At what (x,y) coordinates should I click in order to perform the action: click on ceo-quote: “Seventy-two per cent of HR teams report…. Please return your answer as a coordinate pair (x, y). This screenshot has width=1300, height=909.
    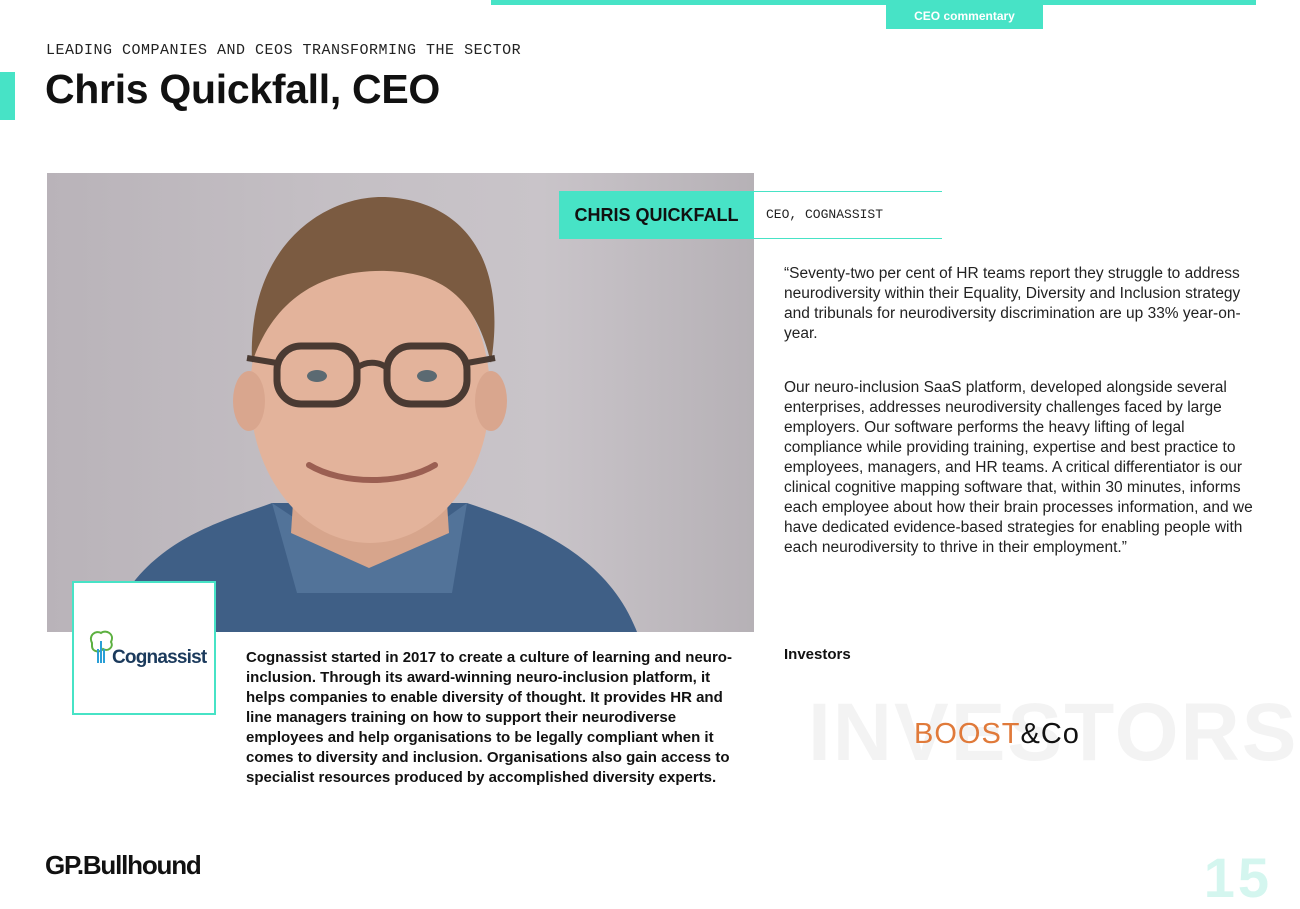
    Looking at the image, I should click on (1019, 428).